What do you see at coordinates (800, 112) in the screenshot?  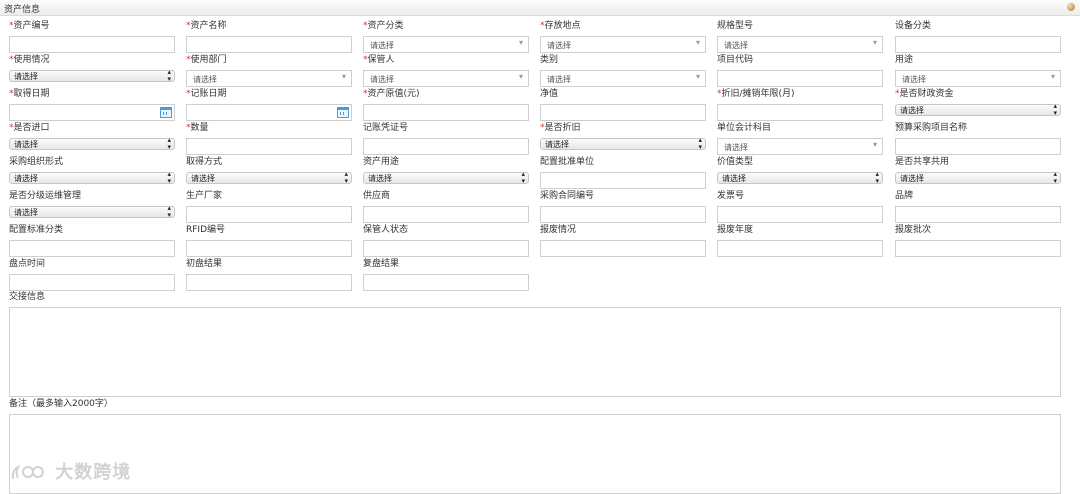 I see `depreciation-years-input` at bounding box center [800, 112].